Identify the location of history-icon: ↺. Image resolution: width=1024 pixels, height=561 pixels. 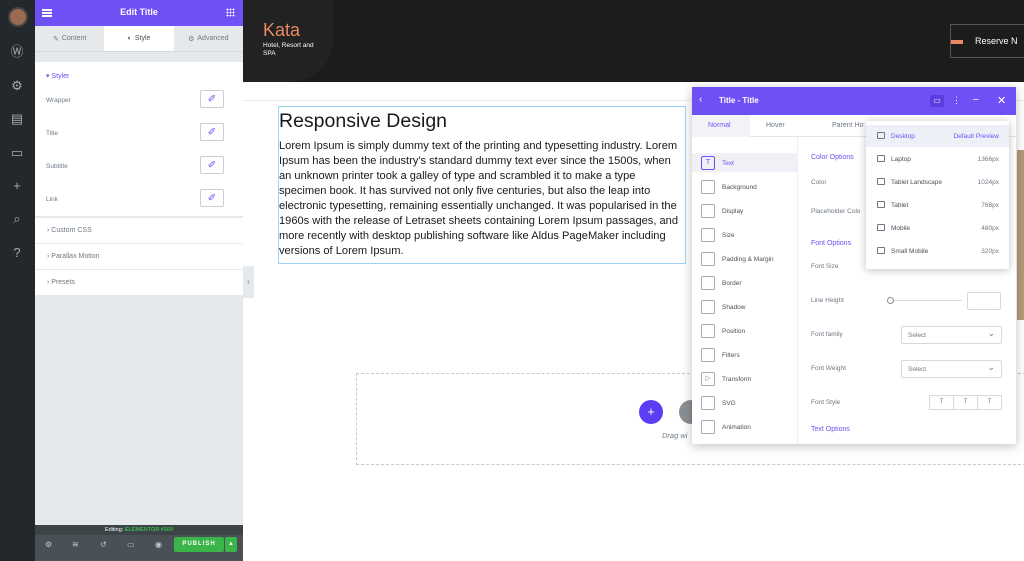
(103, 544).